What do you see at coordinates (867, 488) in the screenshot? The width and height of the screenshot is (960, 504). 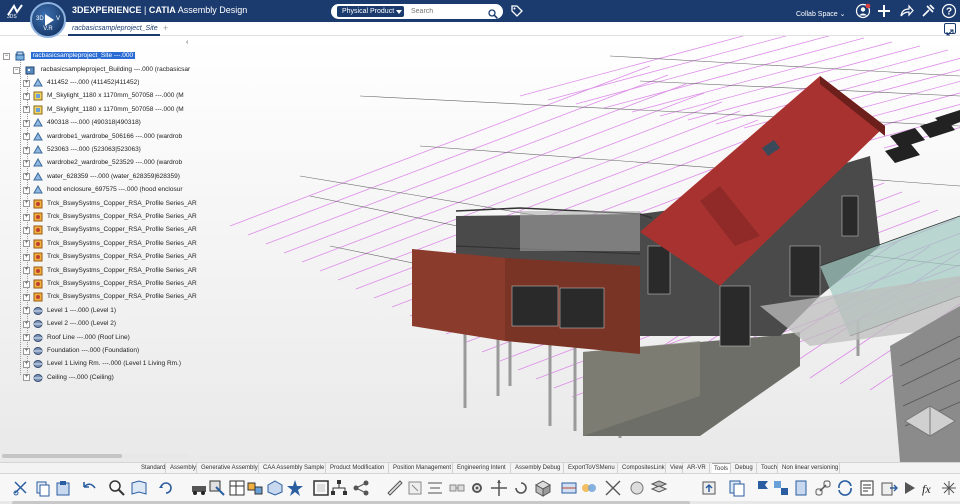 I see `report-icon` at bounding box center [867, 488].